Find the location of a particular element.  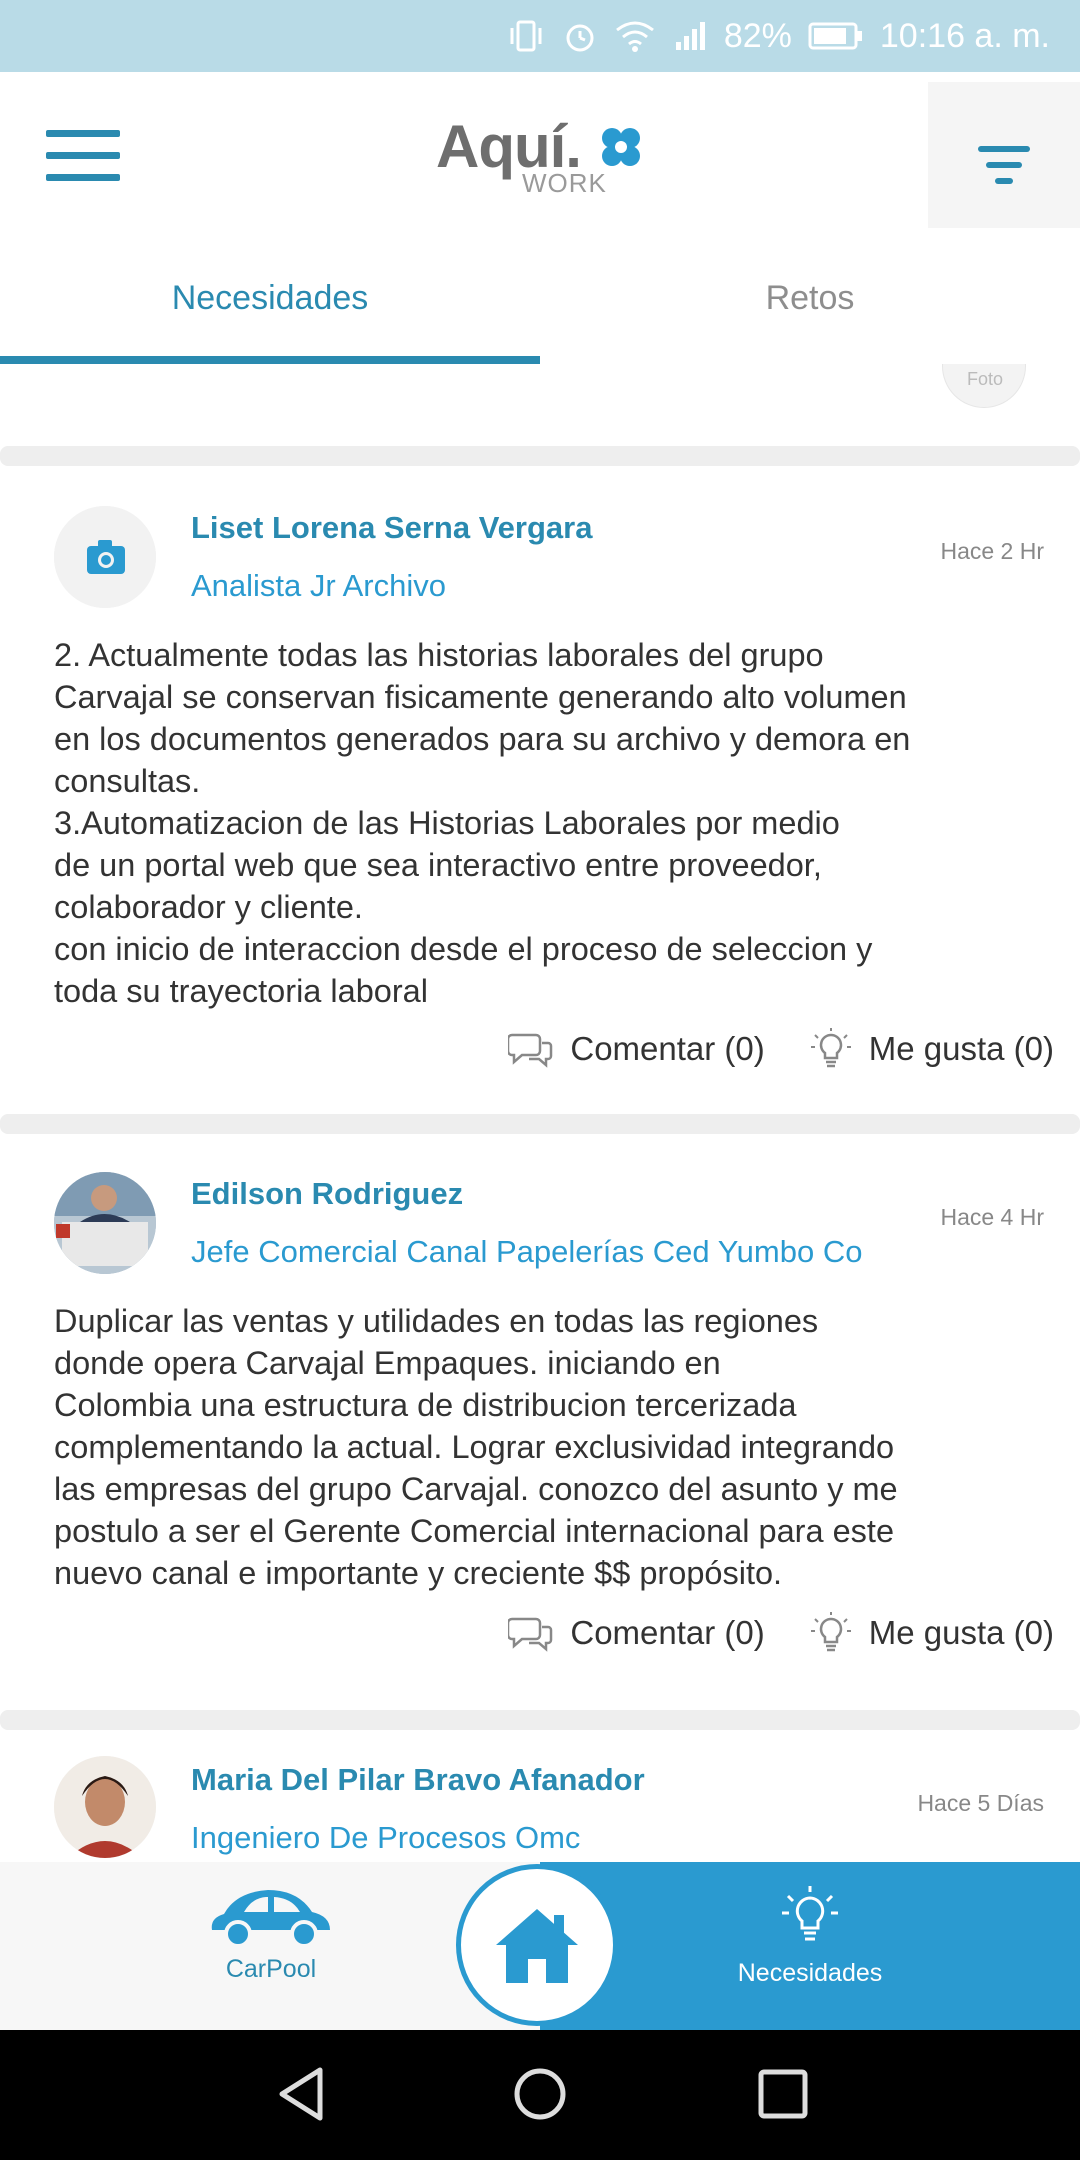

carpool-button: CarPool is located at coordinates (271, 1935).